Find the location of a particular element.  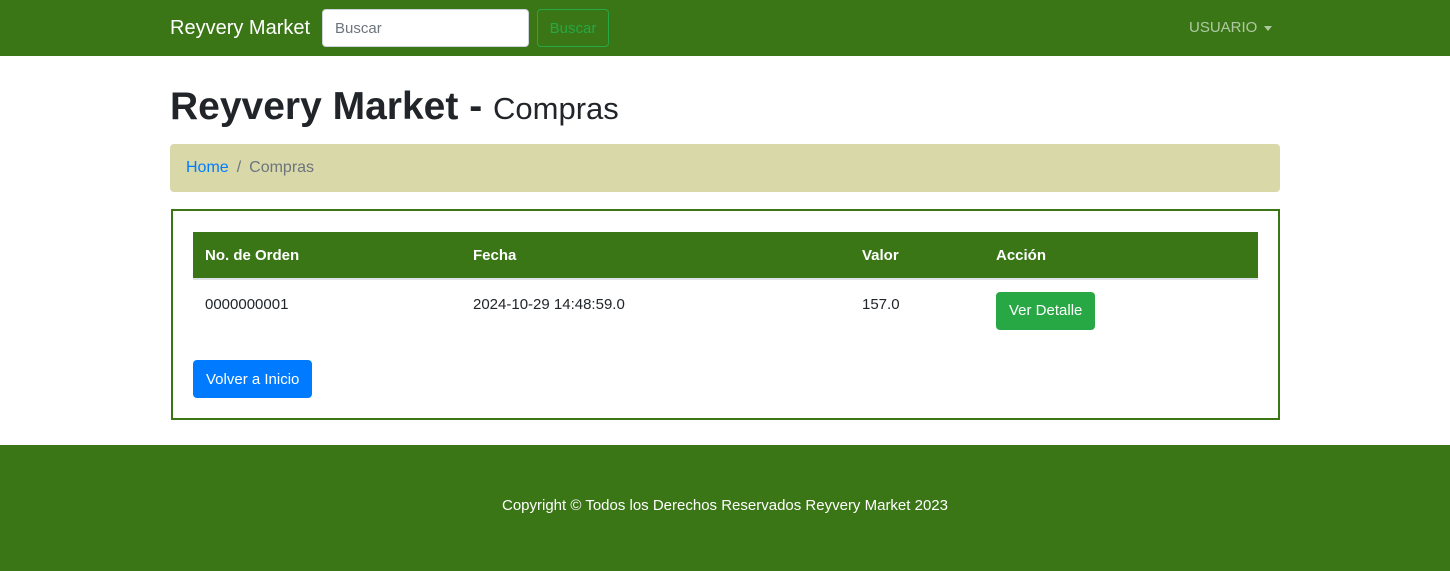

breadcrumb: Home / Compras is located at coordinates (725, 168).